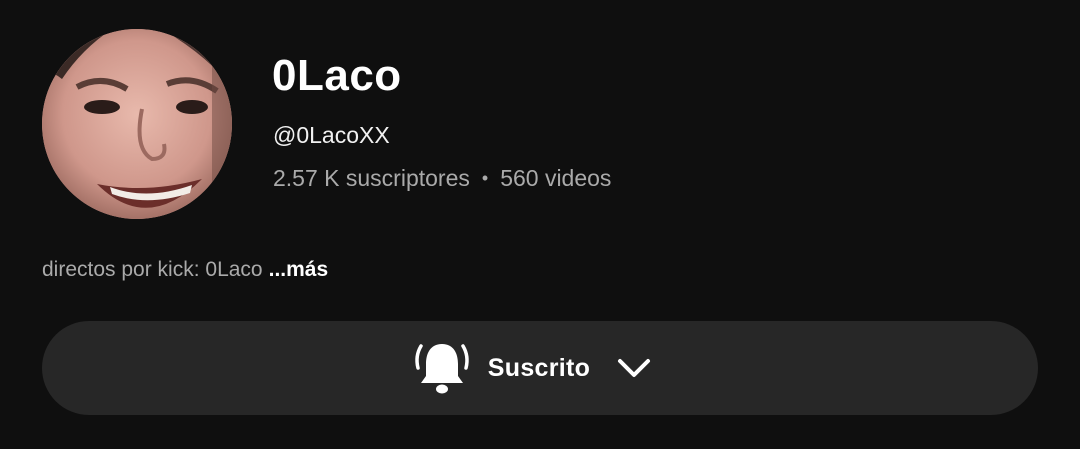  Describe the element at coordinates (337, 75) in the screenshot. I see `channel-name: 0Laco` at that location.